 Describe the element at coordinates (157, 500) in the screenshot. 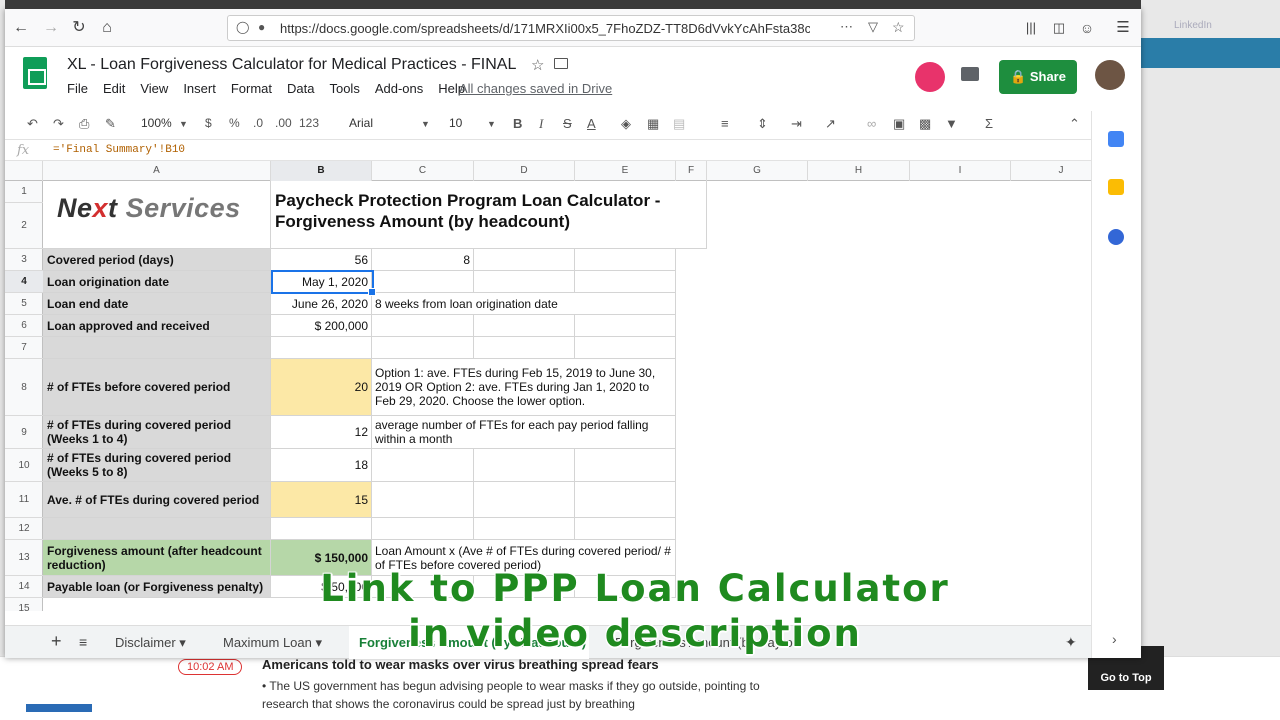

I see `cell-a11: Ave. # of FTEs during covered period` at that location.